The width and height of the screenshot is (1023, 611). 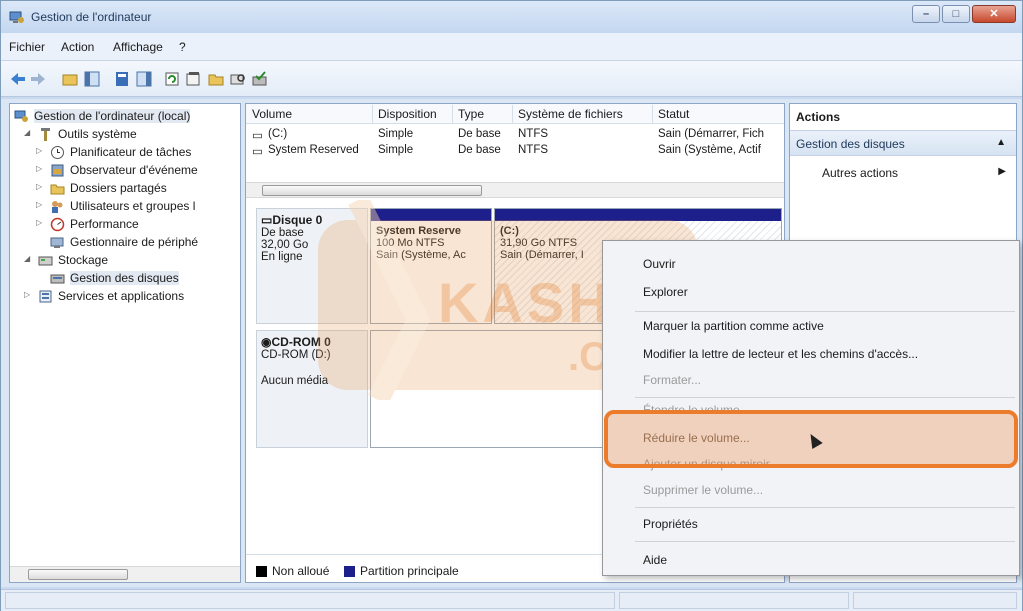 What do you see at coordinates (57, 189) in the screenshot?
I see `shared-folder-icon` at bounding box center [57, 189].